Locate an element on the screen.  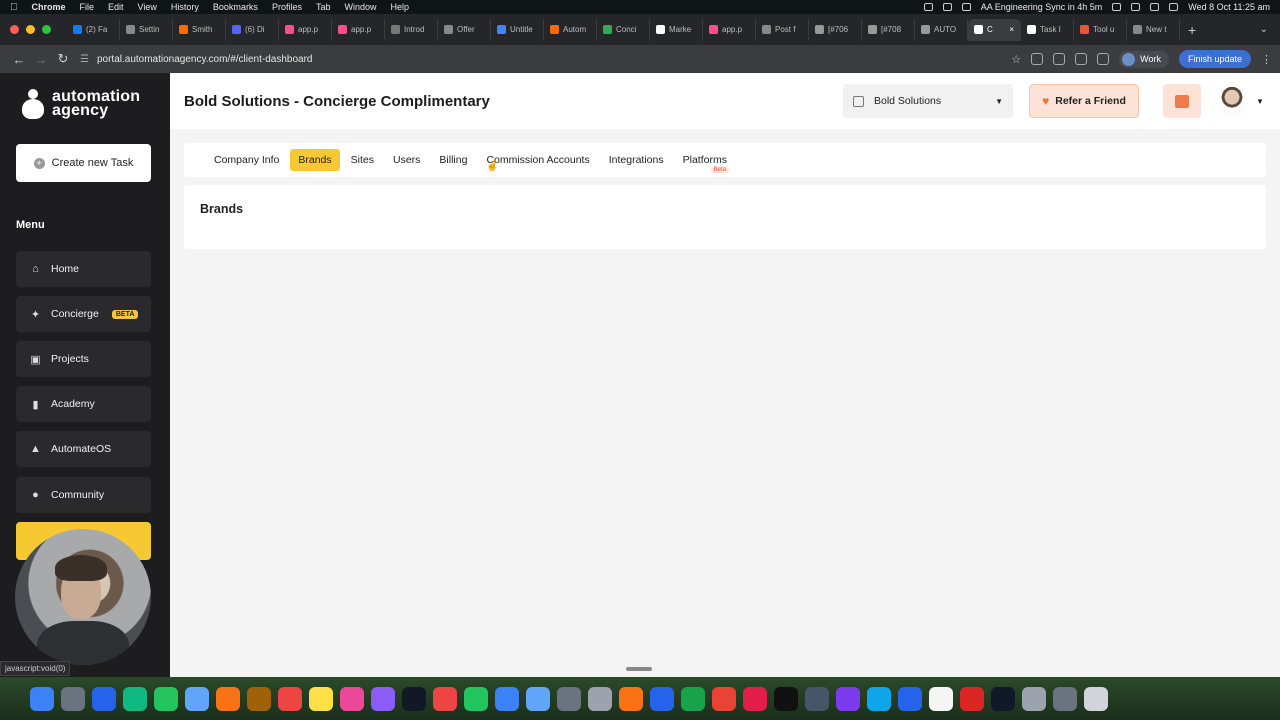
browser-tab: Marke is located at coordinates (676, 29).